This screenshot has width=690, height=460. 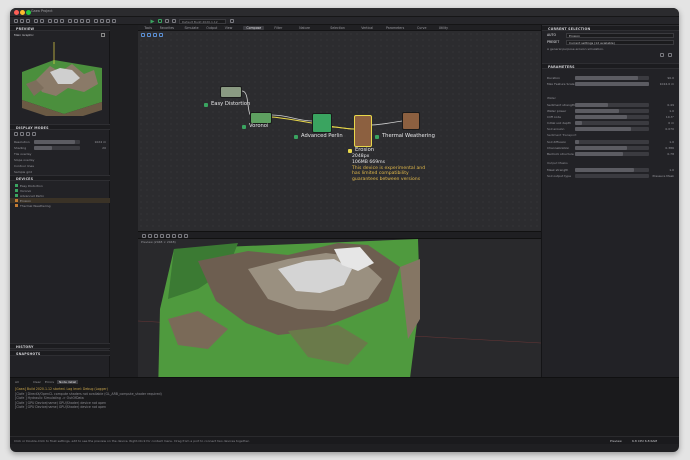 I want to click on status-preview: Preview, so click(x=616, y=441).